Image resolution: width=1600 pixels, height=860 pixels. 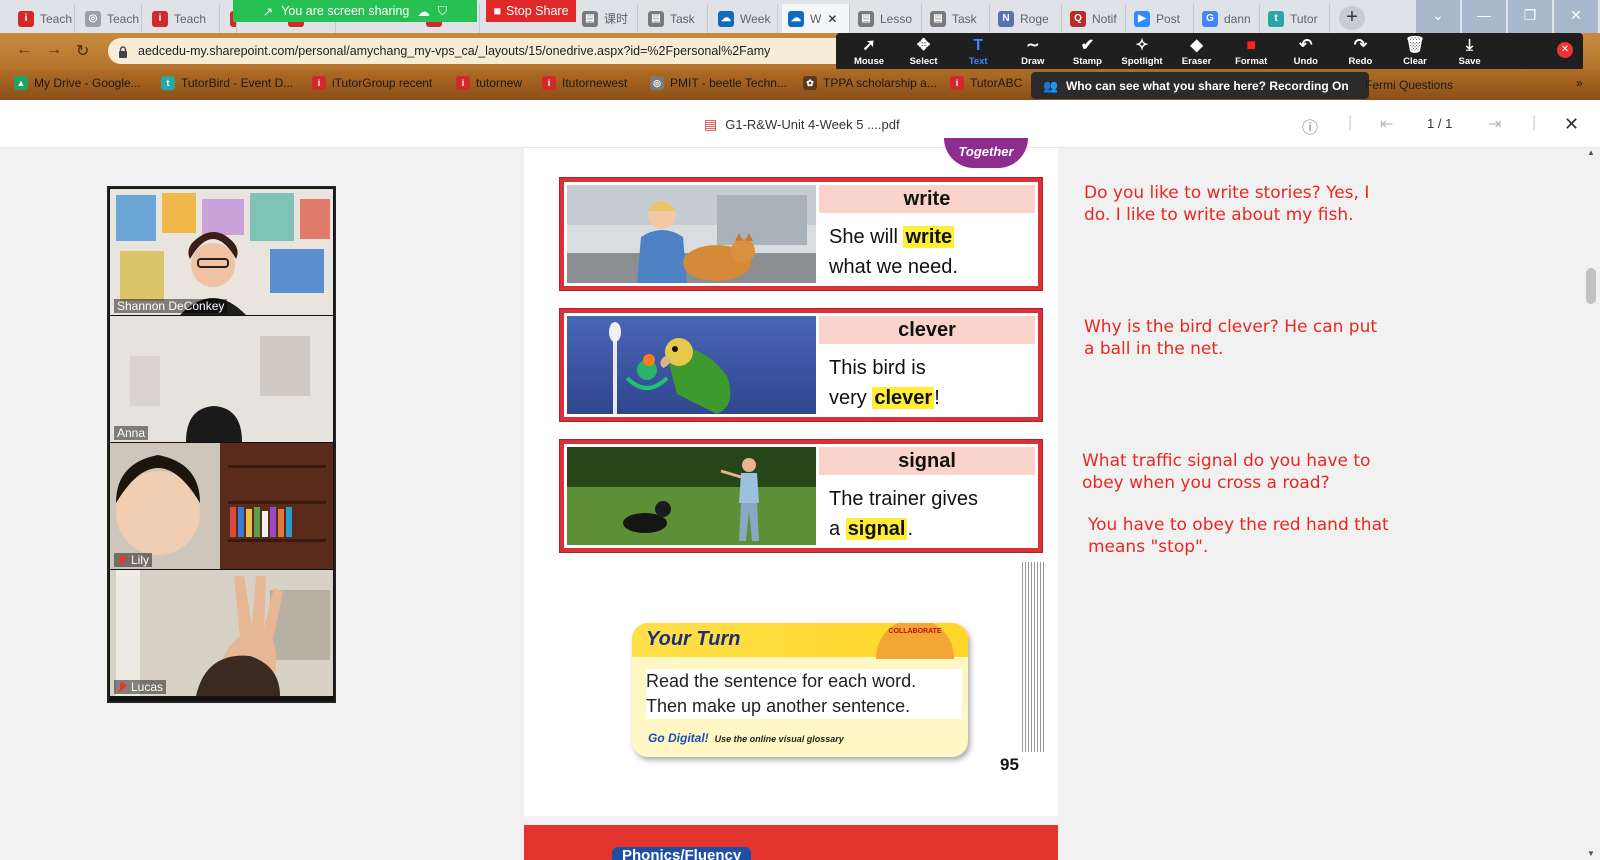 What do you see at coordinates (1591, 853) in the screenshot?
I see `scroll-down-icon: ▼` at bounding box center [1591, 853].